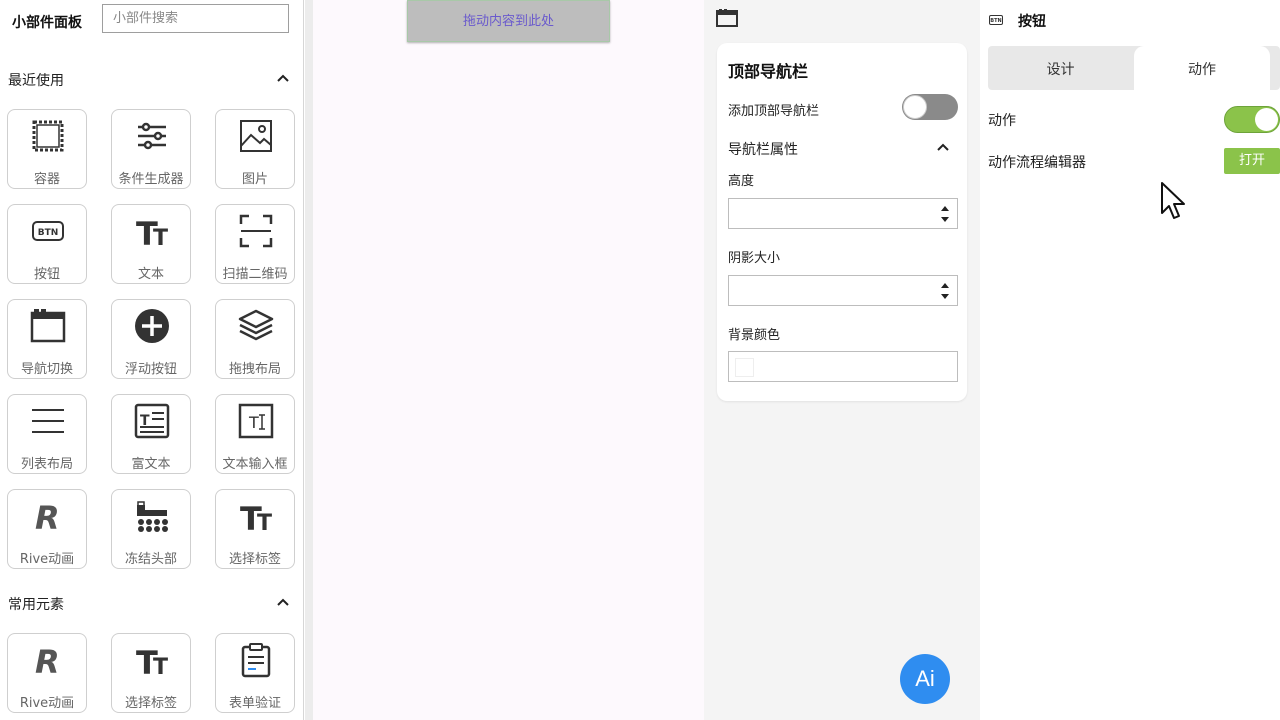 Image resolution: width=1280 pixels, height=720 pixels. Describe the element at coordinates (763, 150) in the screenshot. I see `nav-props-section-label: 导航栏属性` at that location.